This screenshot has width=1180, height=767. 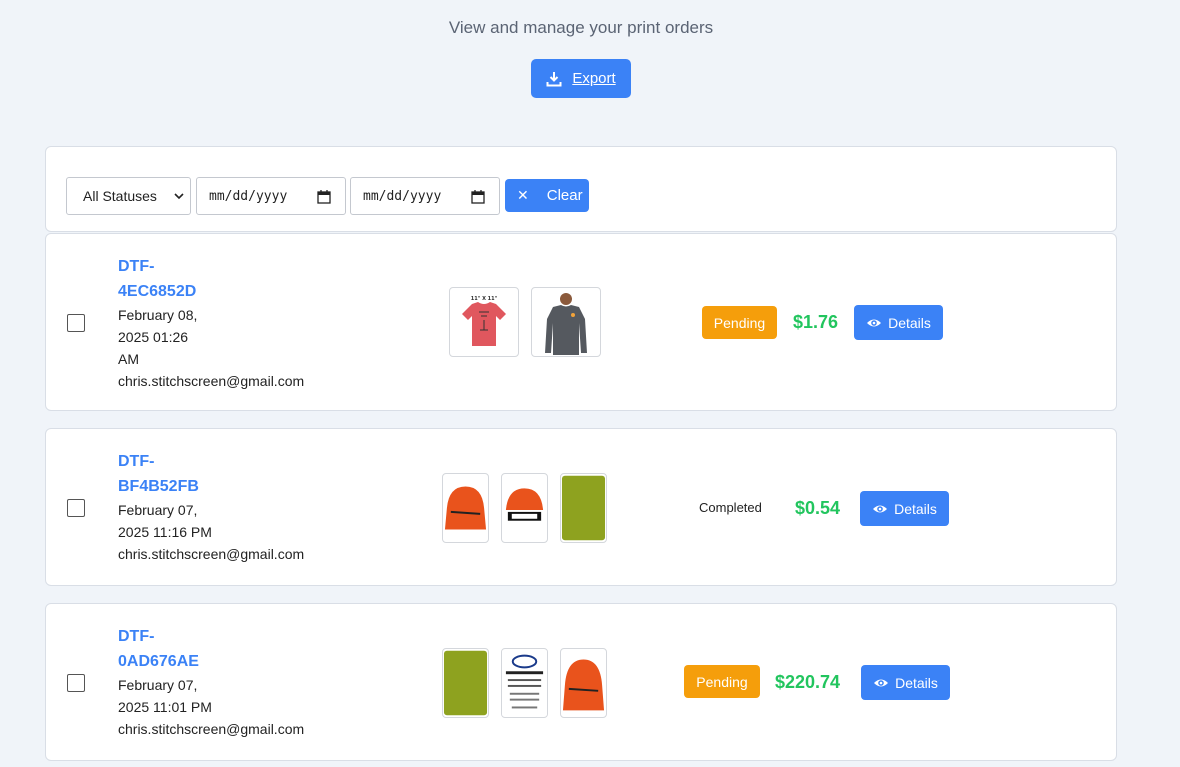 I want to click on date-to-input: mm/dd/yyyy, so click(x=425, y=196).